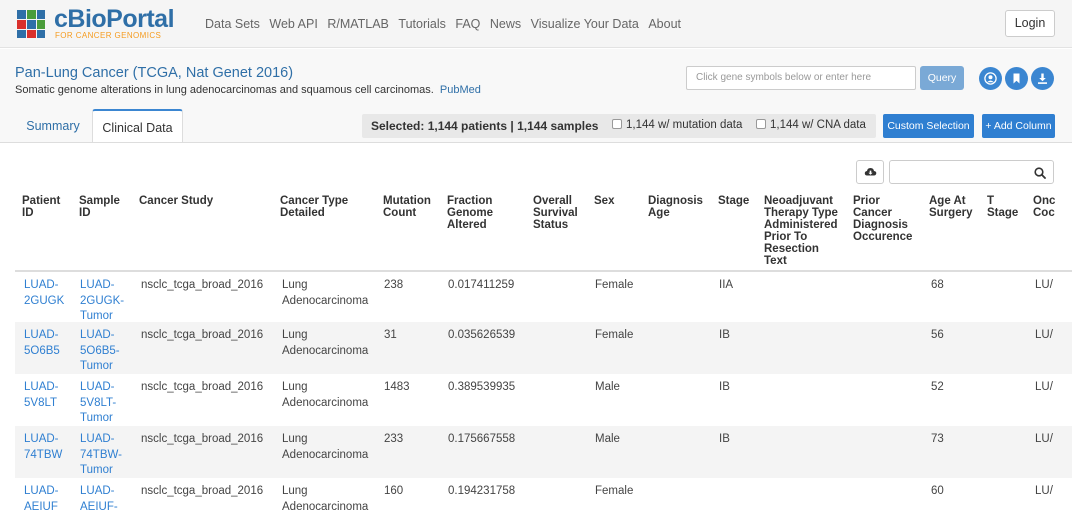  What do you see at coordinates (870, 172) in the screenshot?
I see `download-table-button` at bounding box center [870, 172].